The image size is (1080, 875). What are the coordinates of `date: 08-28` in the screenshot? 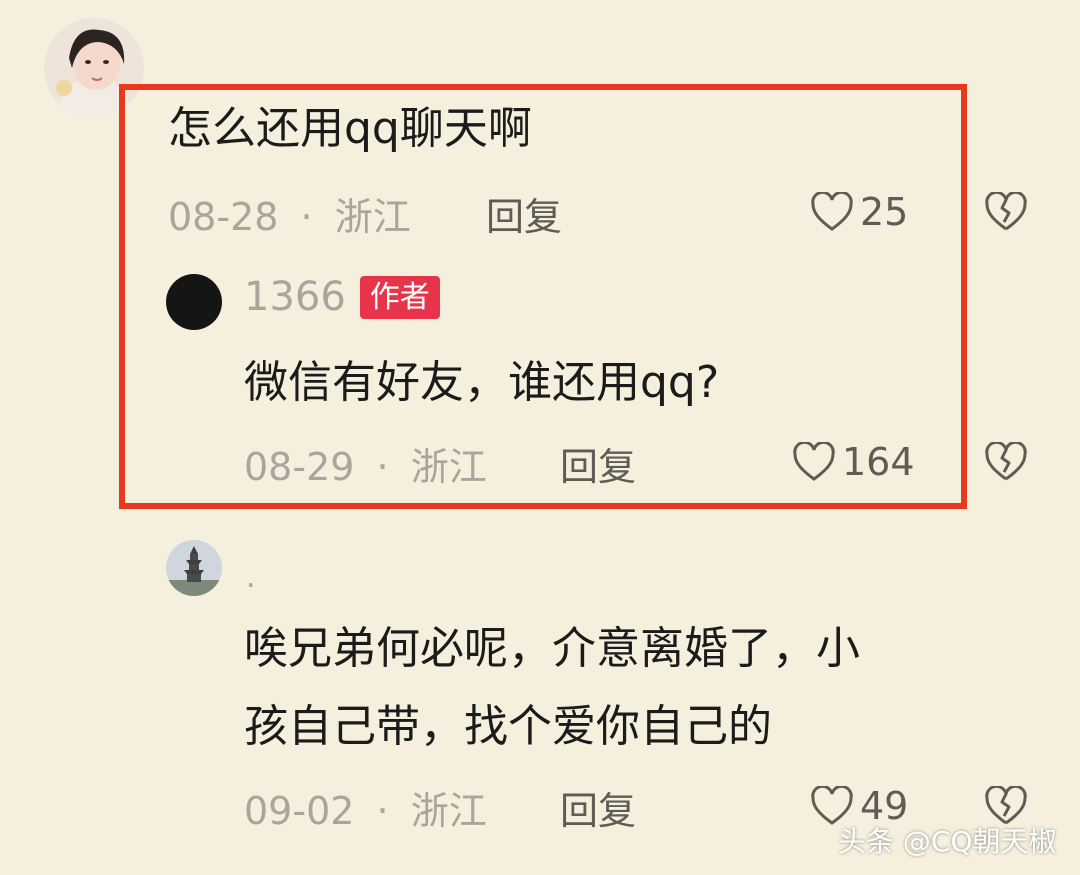 It's located at (223, 217).